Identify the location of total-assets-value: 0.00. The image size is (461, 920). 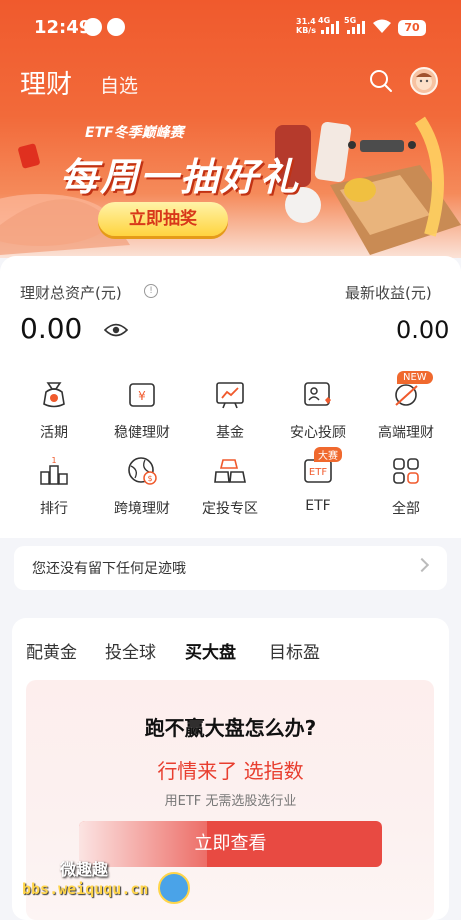
(51, 328).